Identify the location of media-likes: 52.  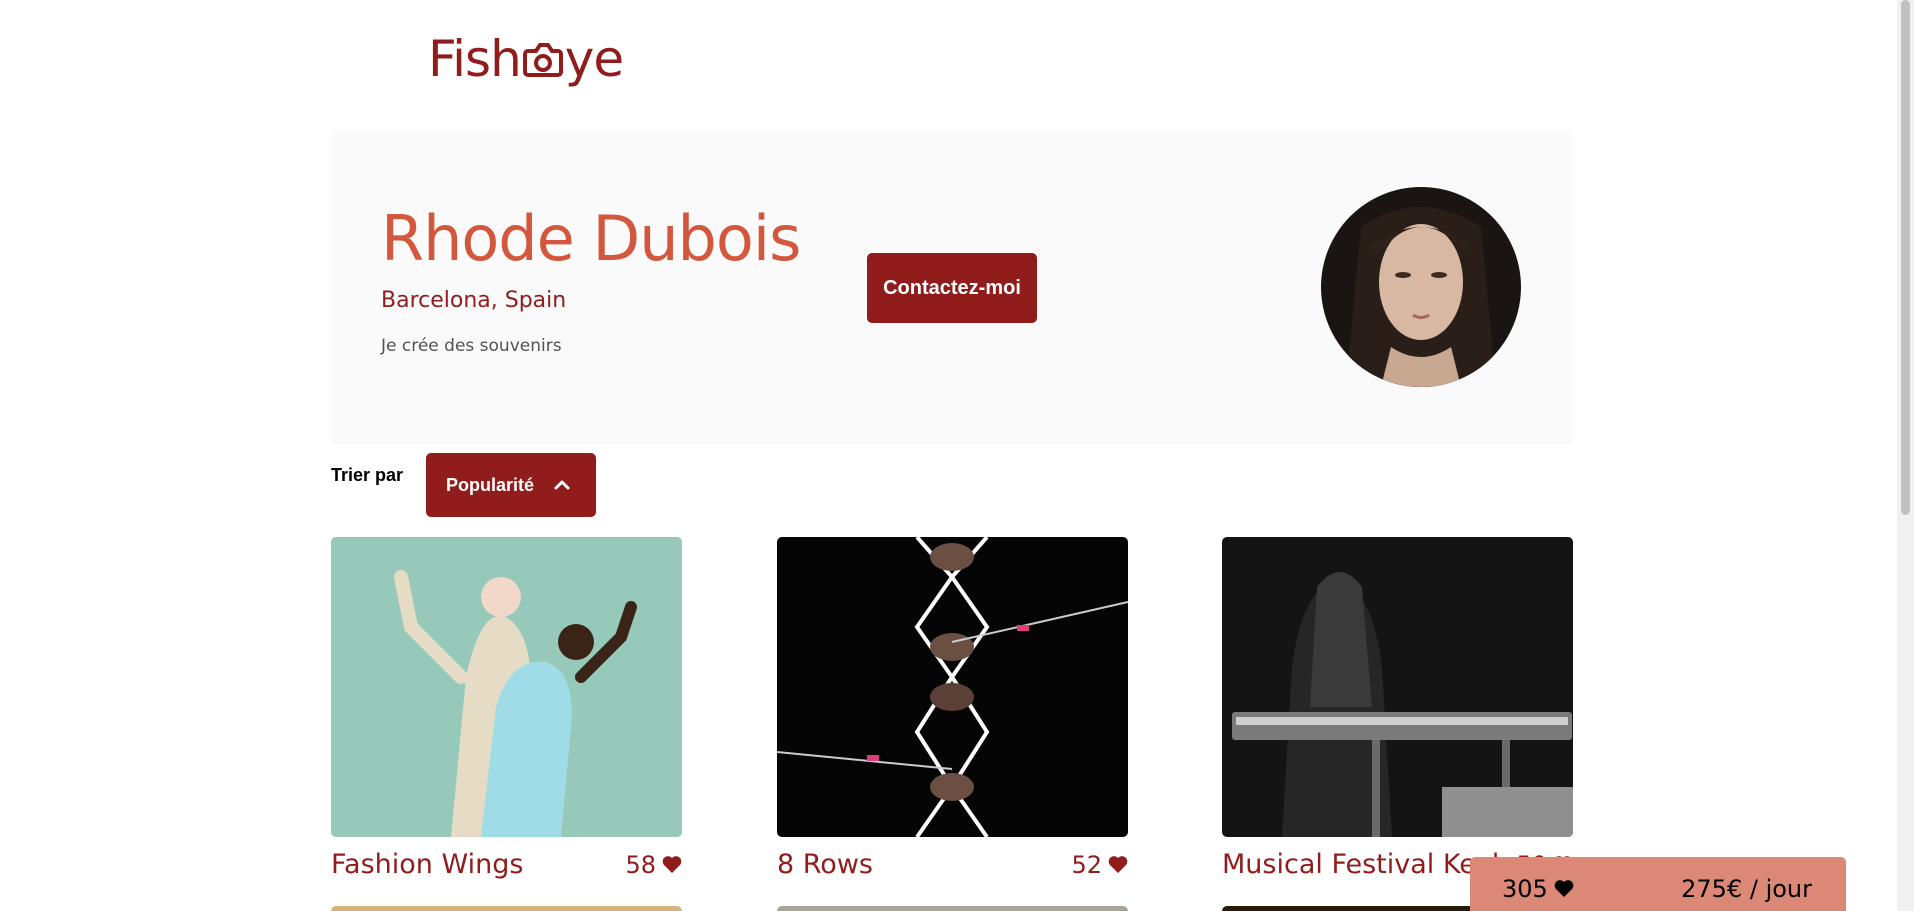
(1099, 865).